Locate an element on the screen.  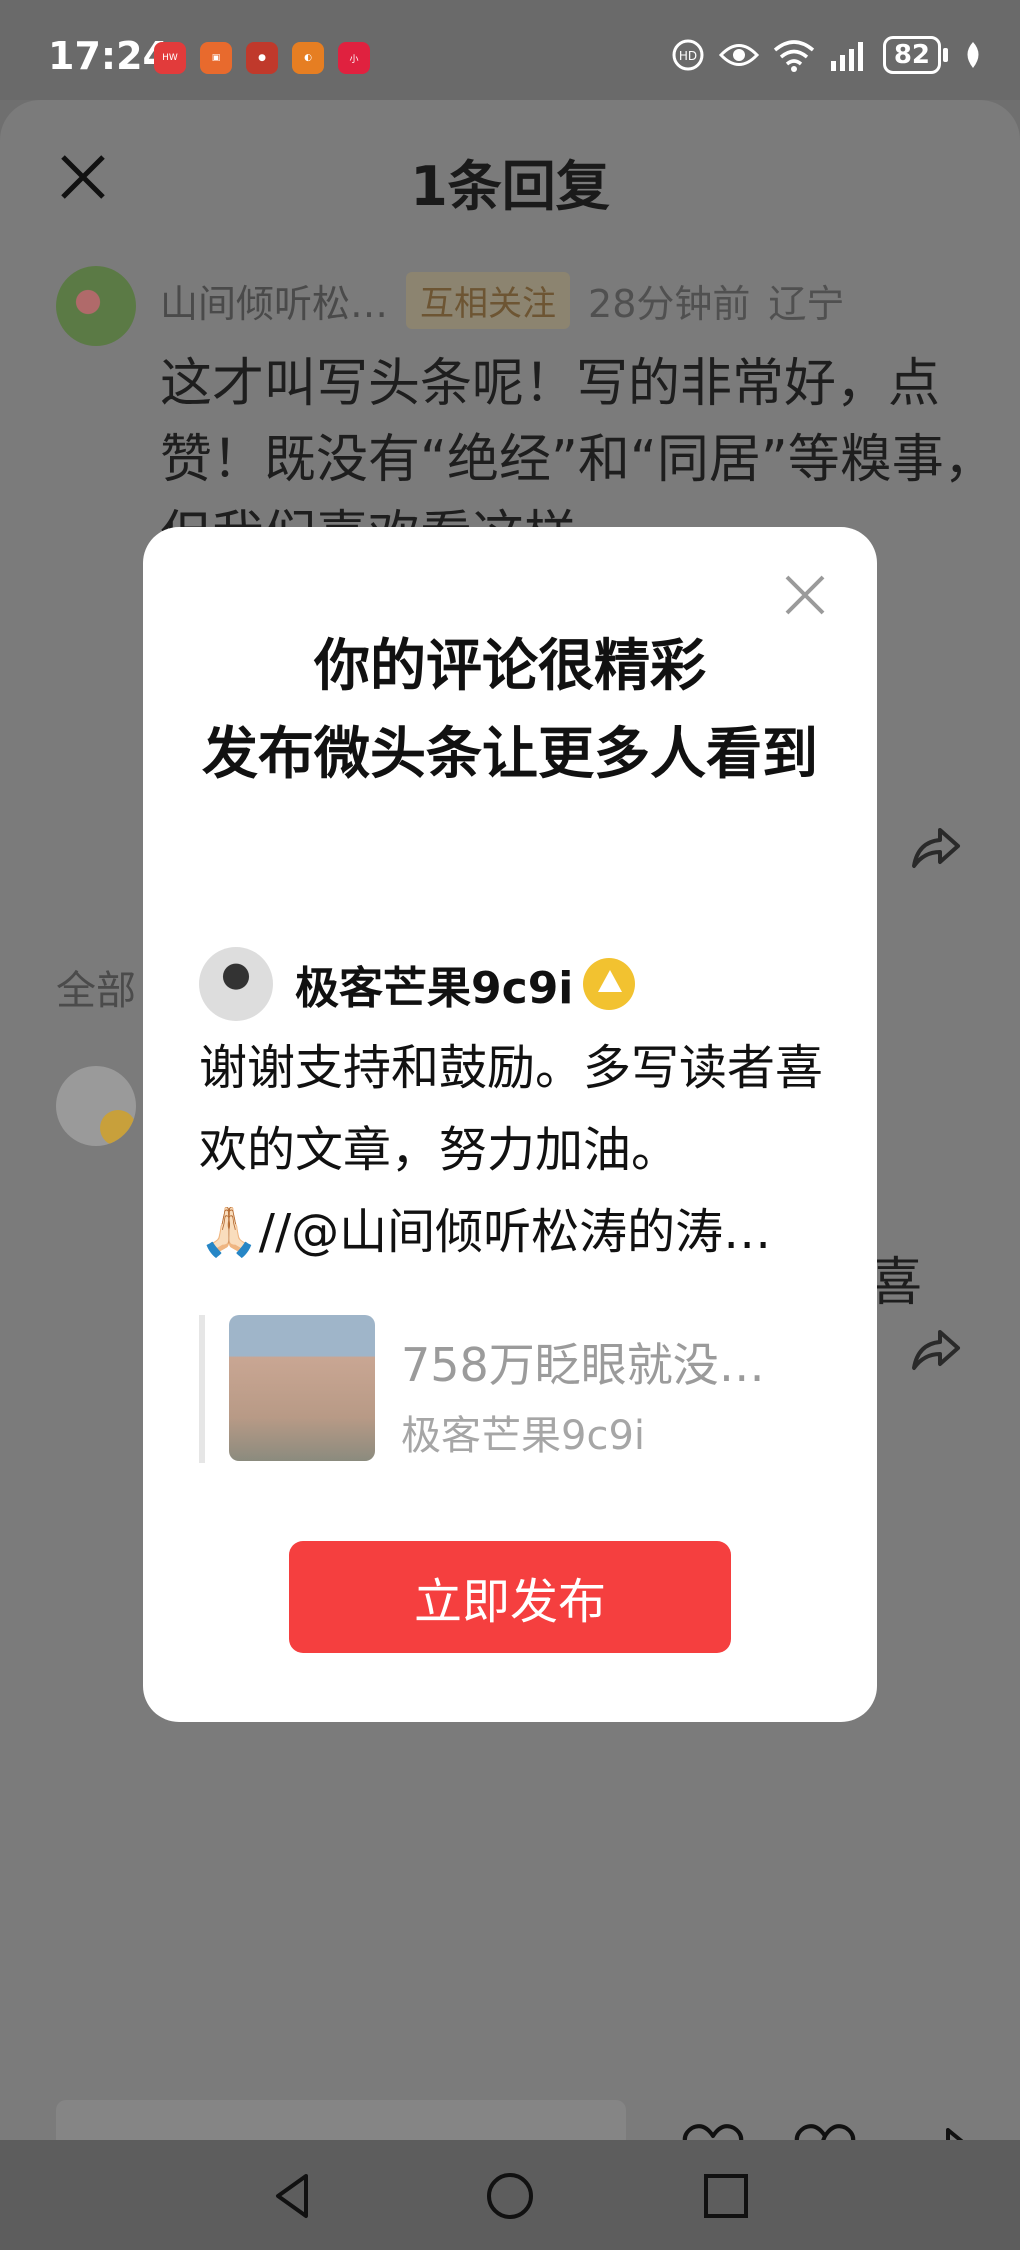
comment-time: 28分钟前 is located at coordinates (669, 304).